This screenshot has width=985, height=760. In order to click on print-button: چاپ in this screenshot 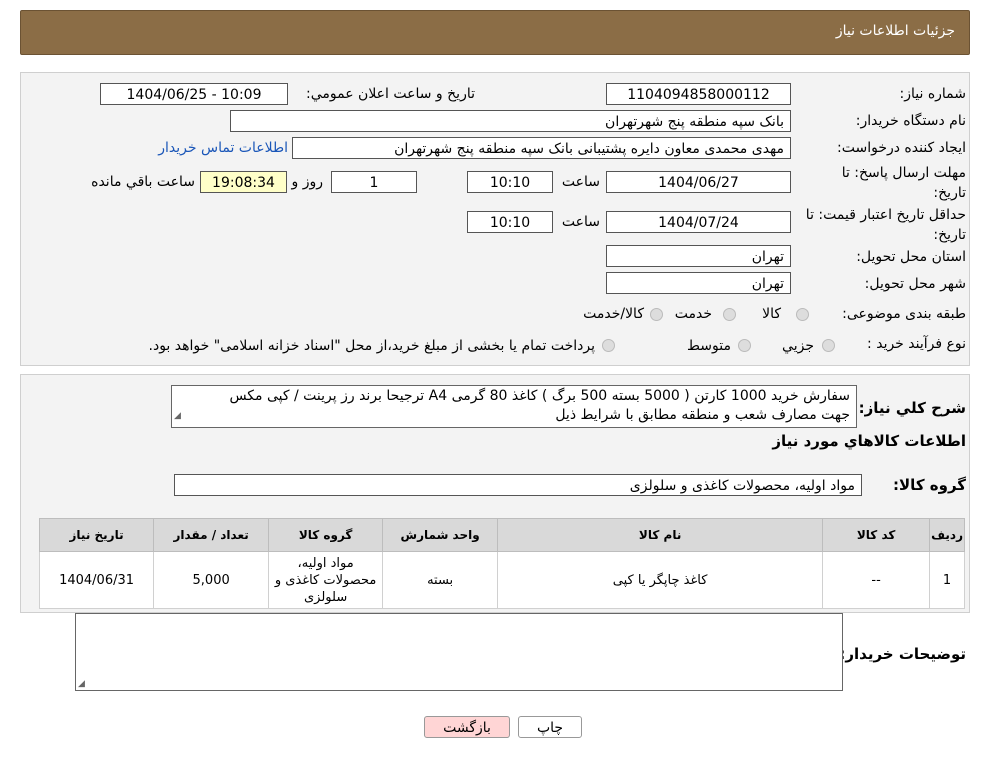, I will do `click(550, 727)`.